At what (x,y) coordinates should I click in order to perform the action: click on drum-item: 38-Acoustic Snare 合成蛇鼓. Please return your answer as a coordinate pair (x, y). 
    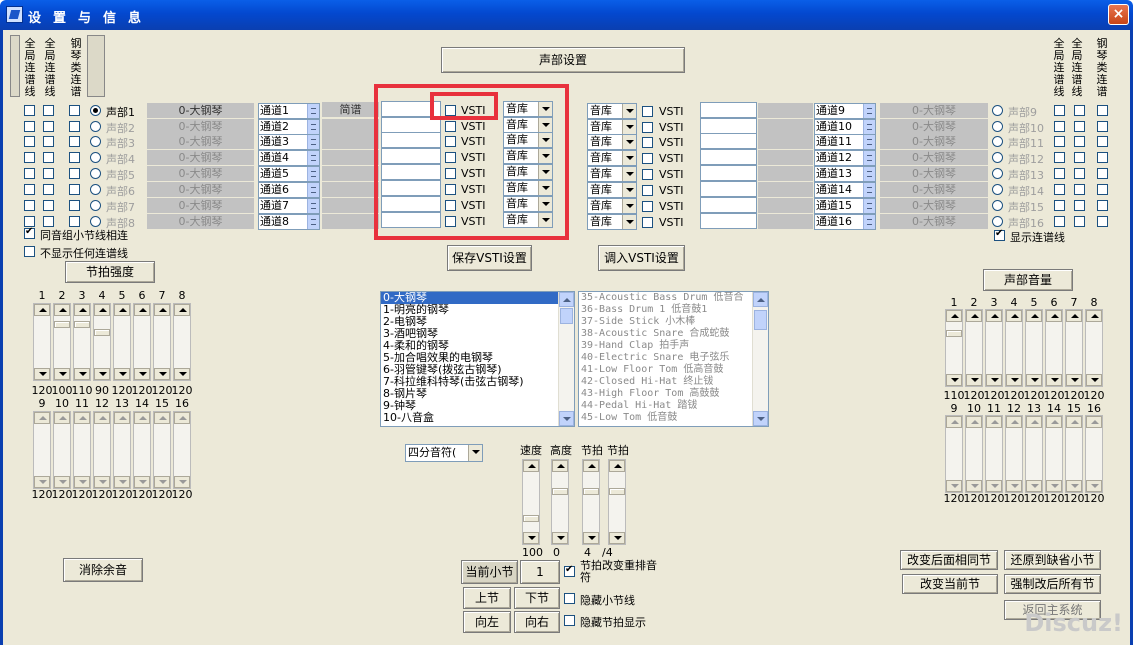
    Looking at the image, I should click on (673, 334).